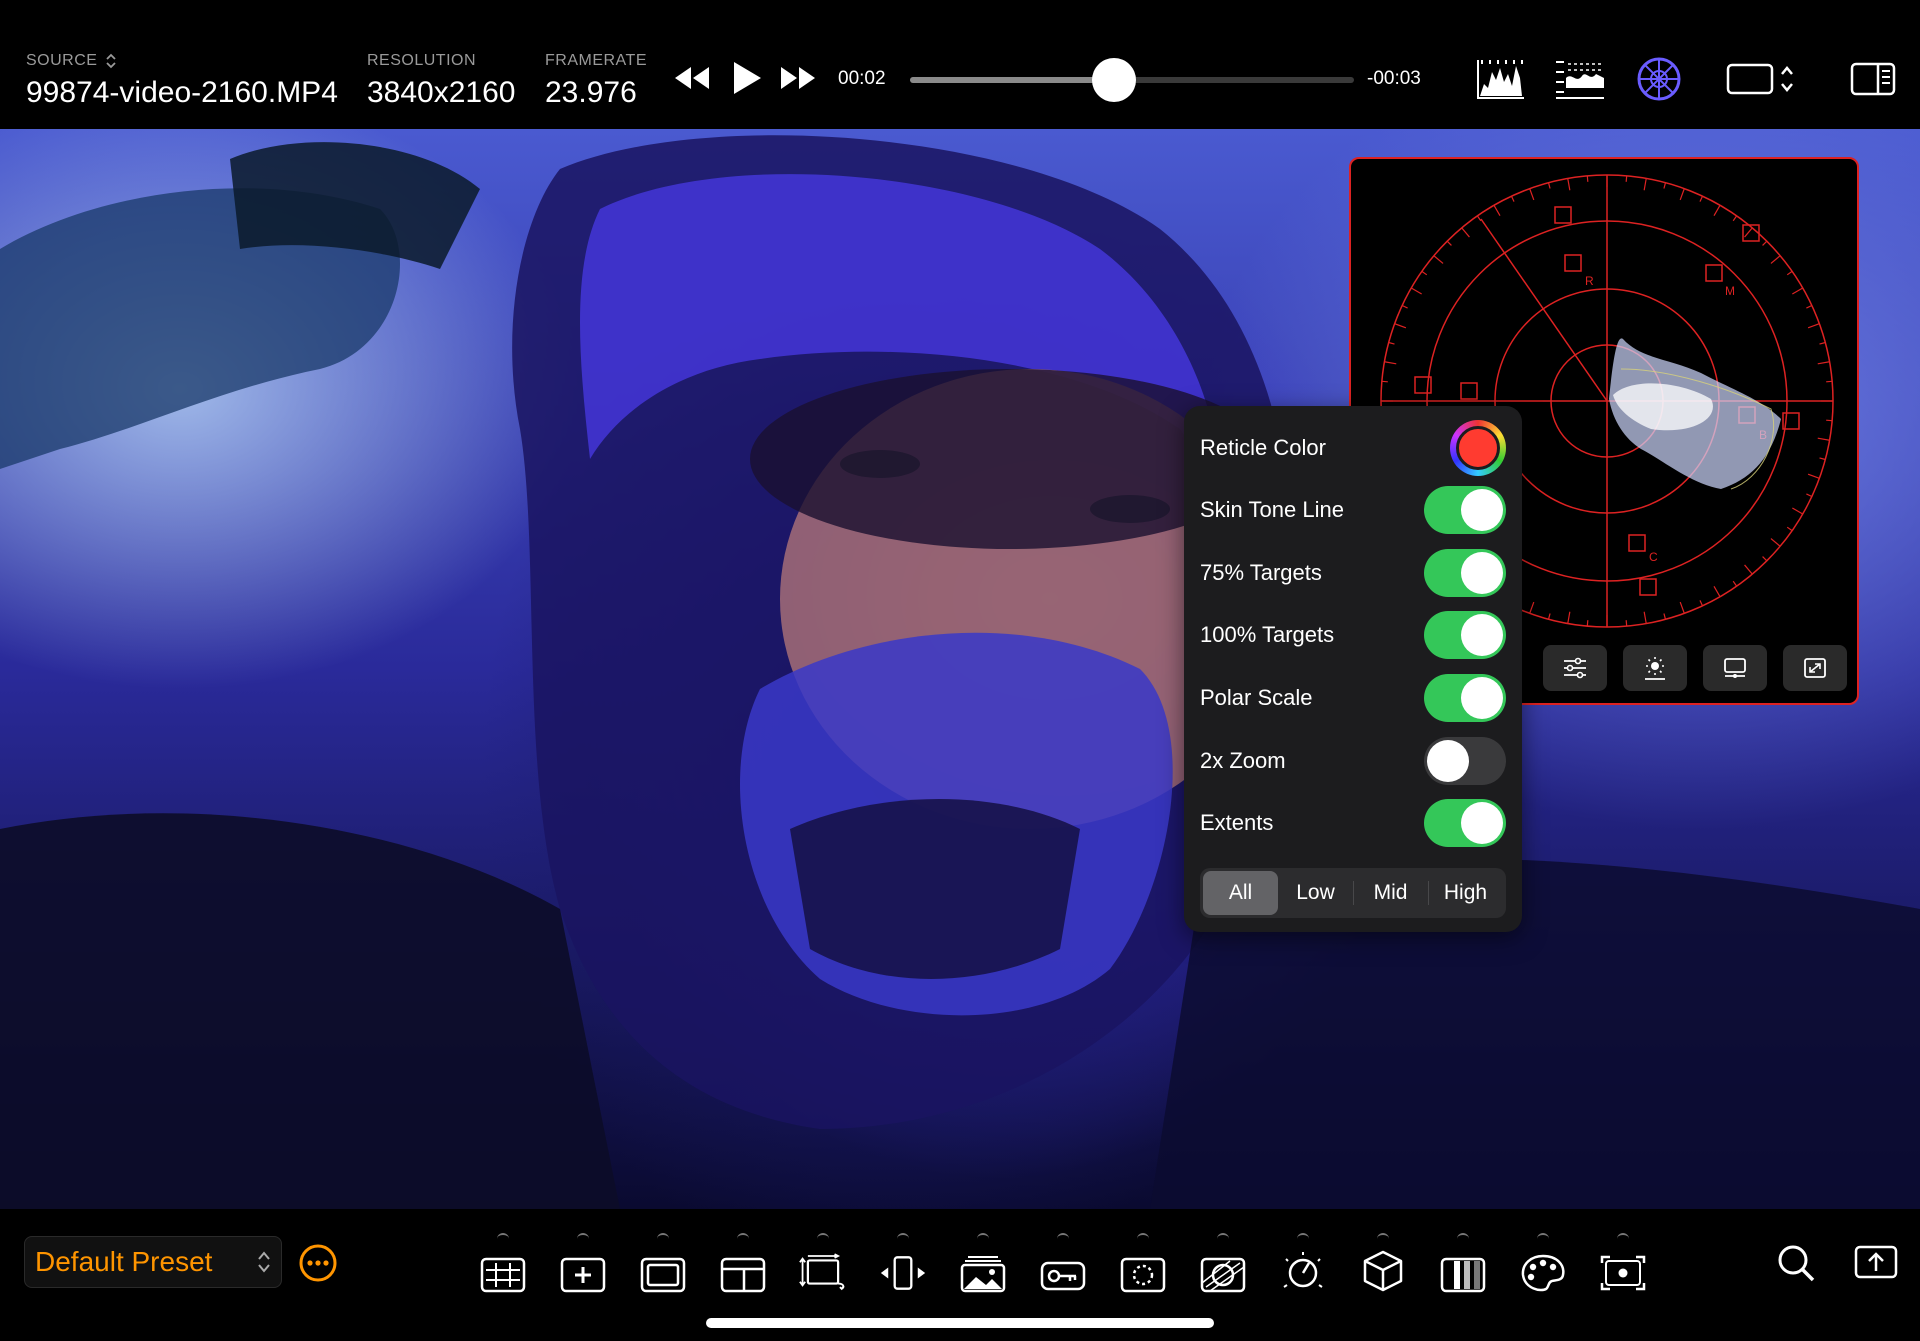 The height and width of the screenshot is (1341, 1920). I want to click on focus-peaking-tool, so click(1143, 1263).